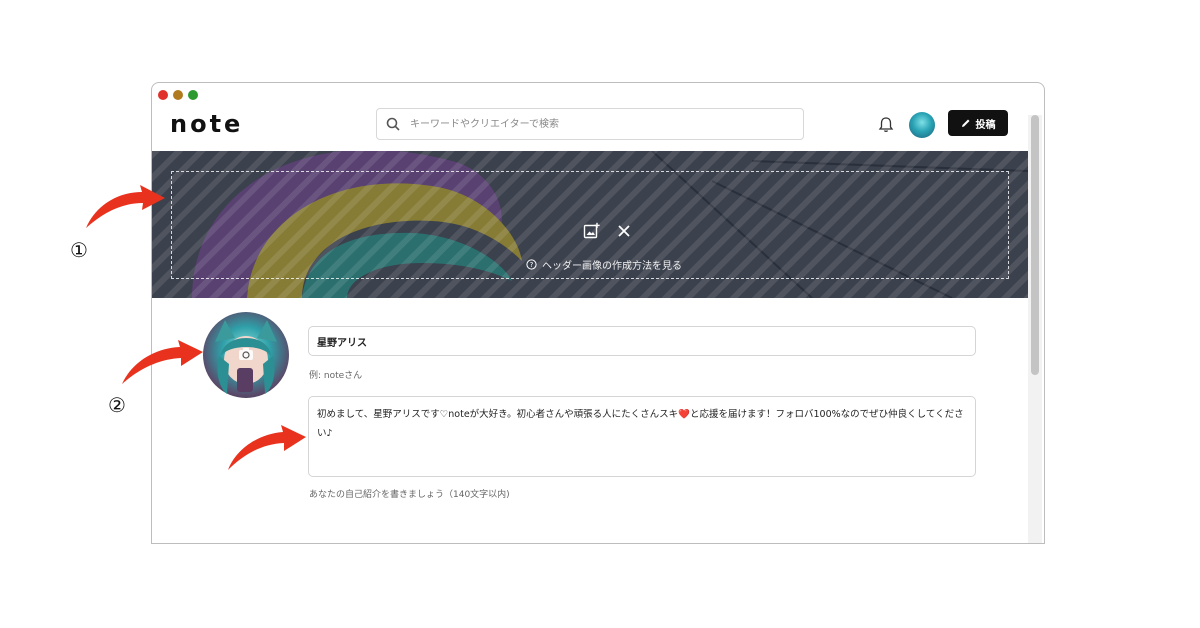 This screenshot has width=1200, height=628. Describe the element at coordinates (642, 341) in the screenshot. I see `display-name-input` at that location.